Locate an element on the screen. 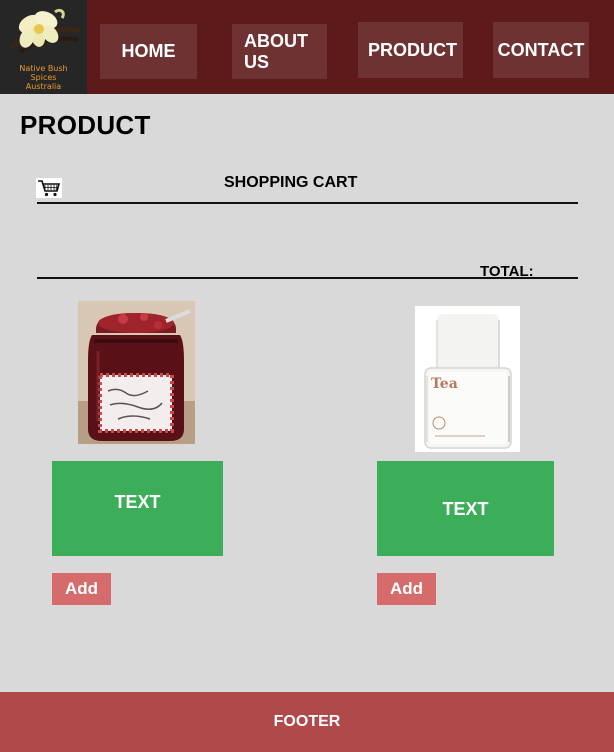  footer: FOOTER is located at coordinates (307, 722).